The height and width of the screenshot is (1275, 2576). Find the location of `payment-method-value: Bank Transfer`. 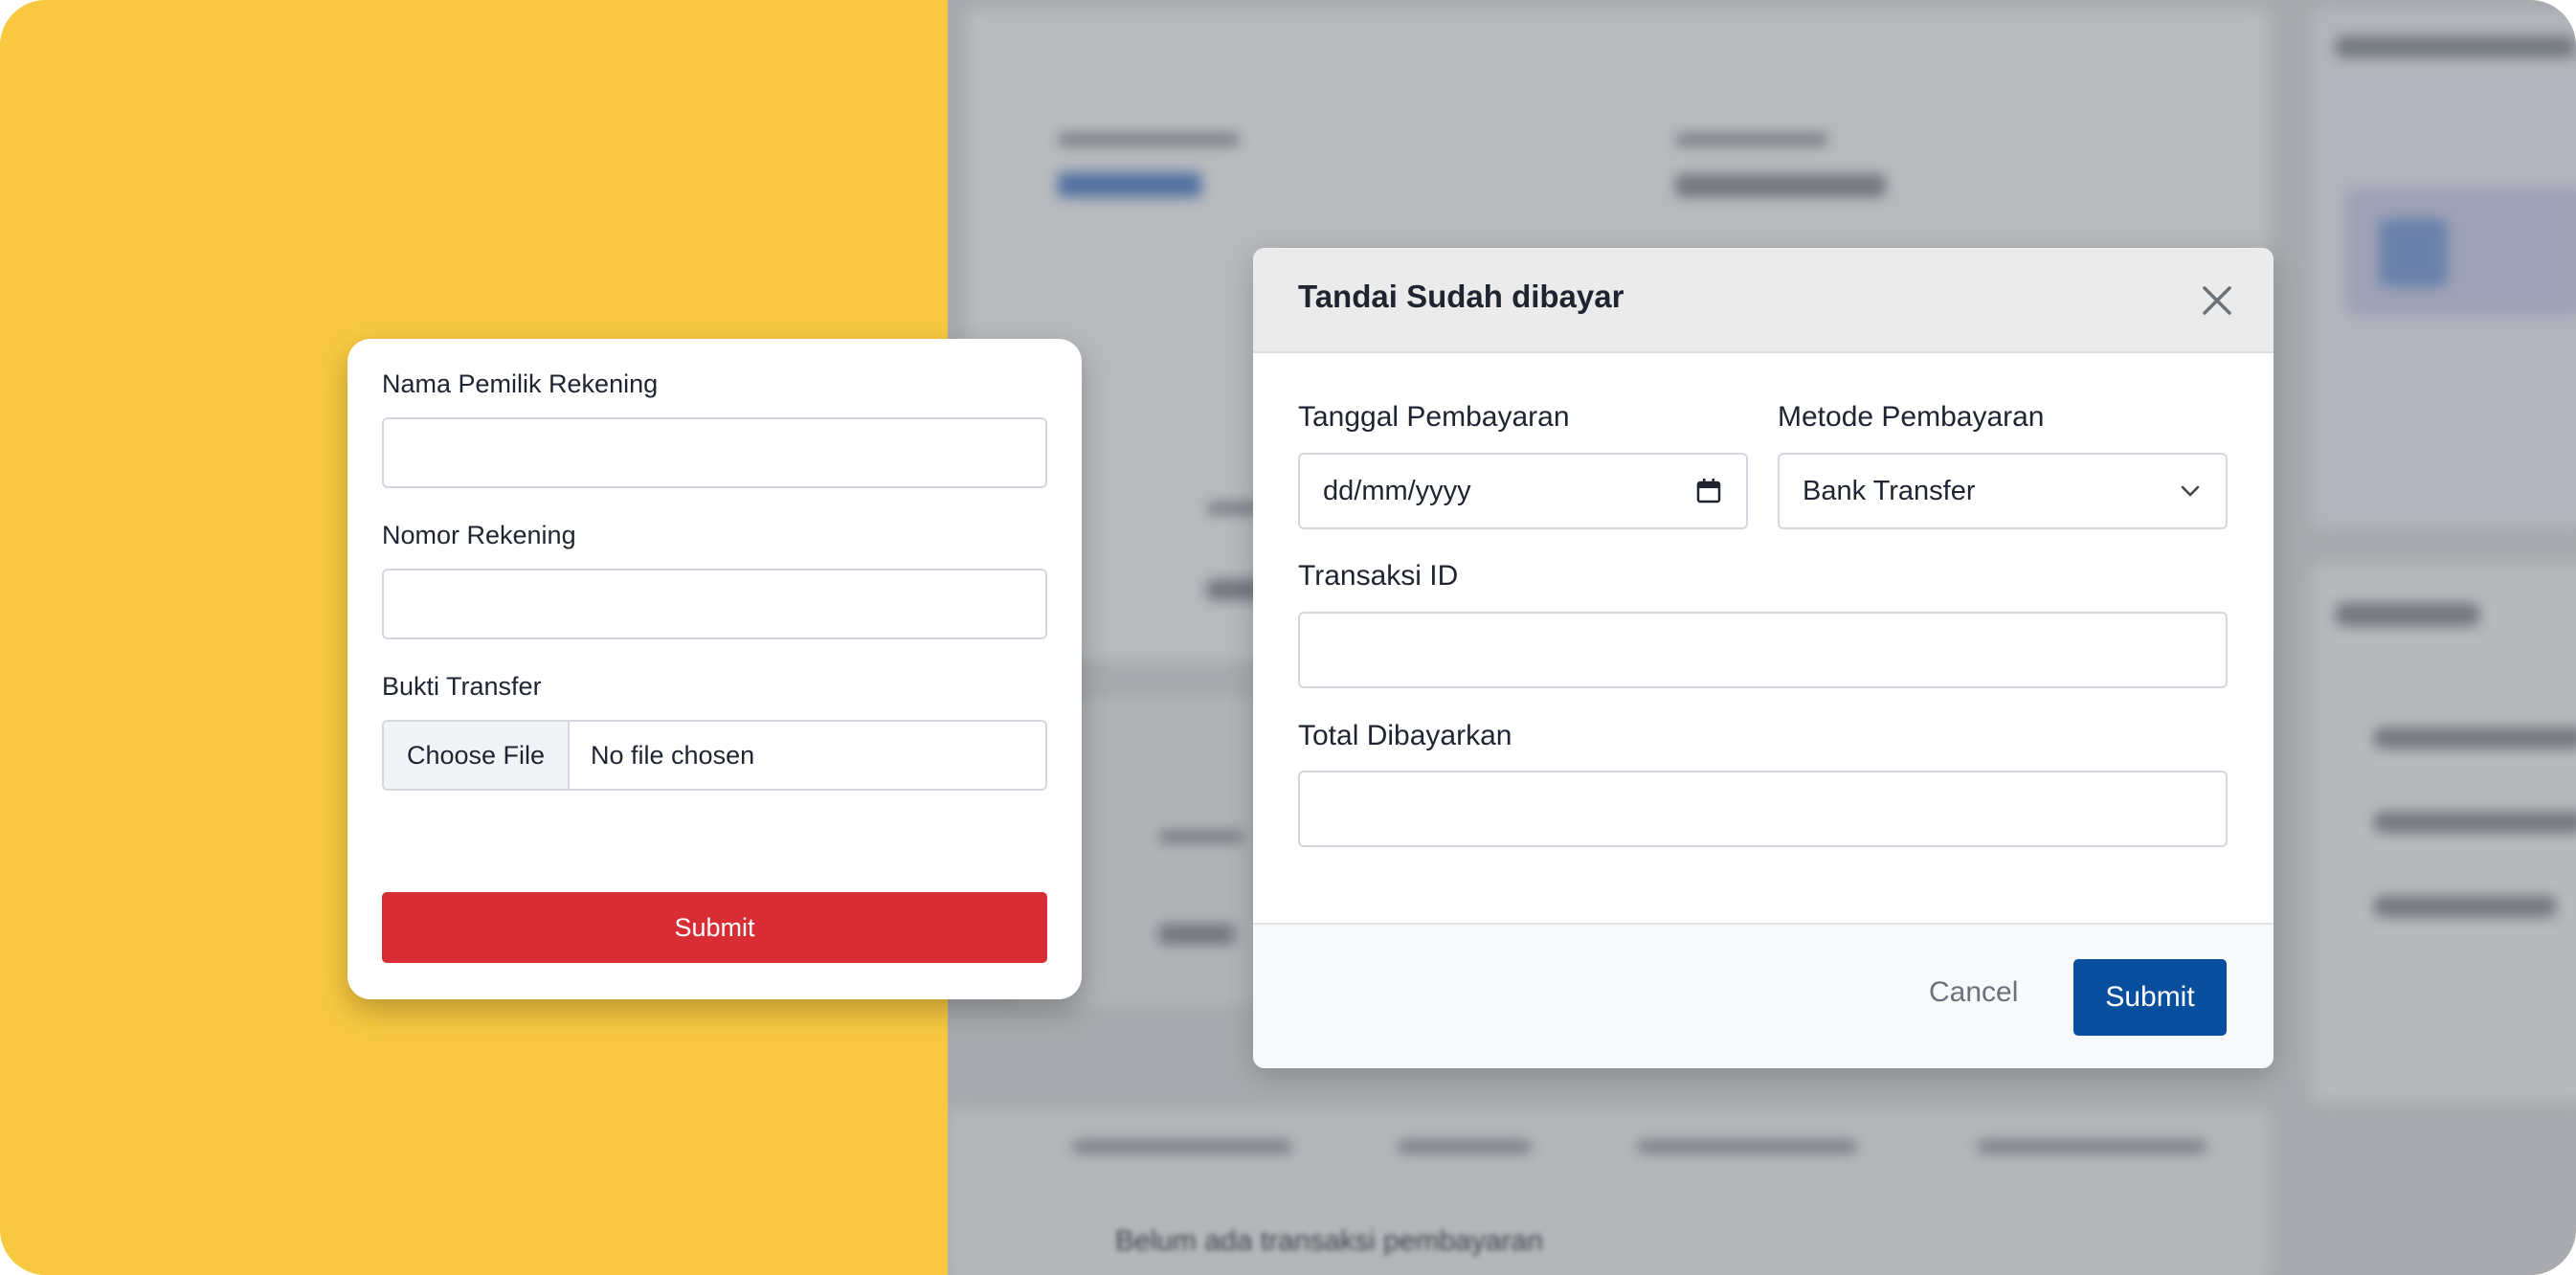

payment-method-value: Bank Transfer is located at coordinates (1890, 490).